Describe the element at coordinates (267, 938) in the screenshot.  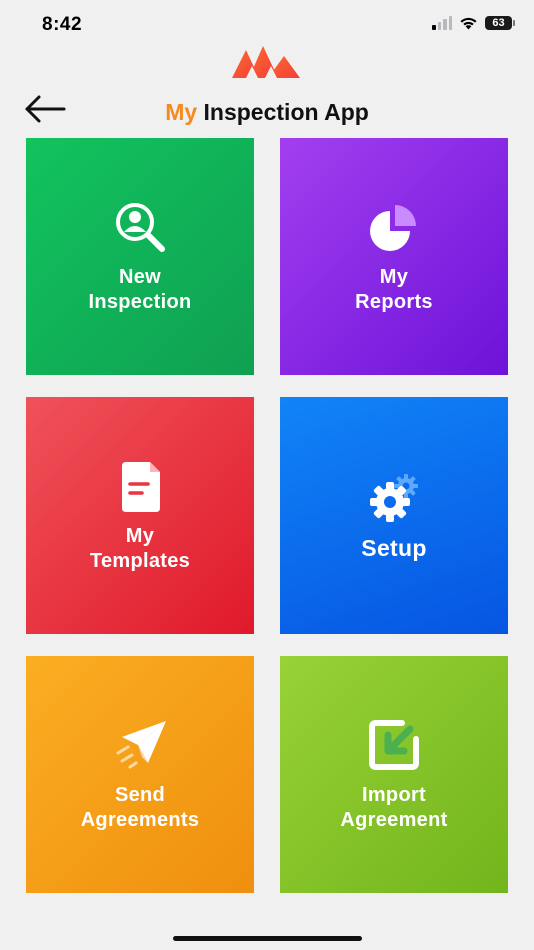
I see `home-indicator` at that location.